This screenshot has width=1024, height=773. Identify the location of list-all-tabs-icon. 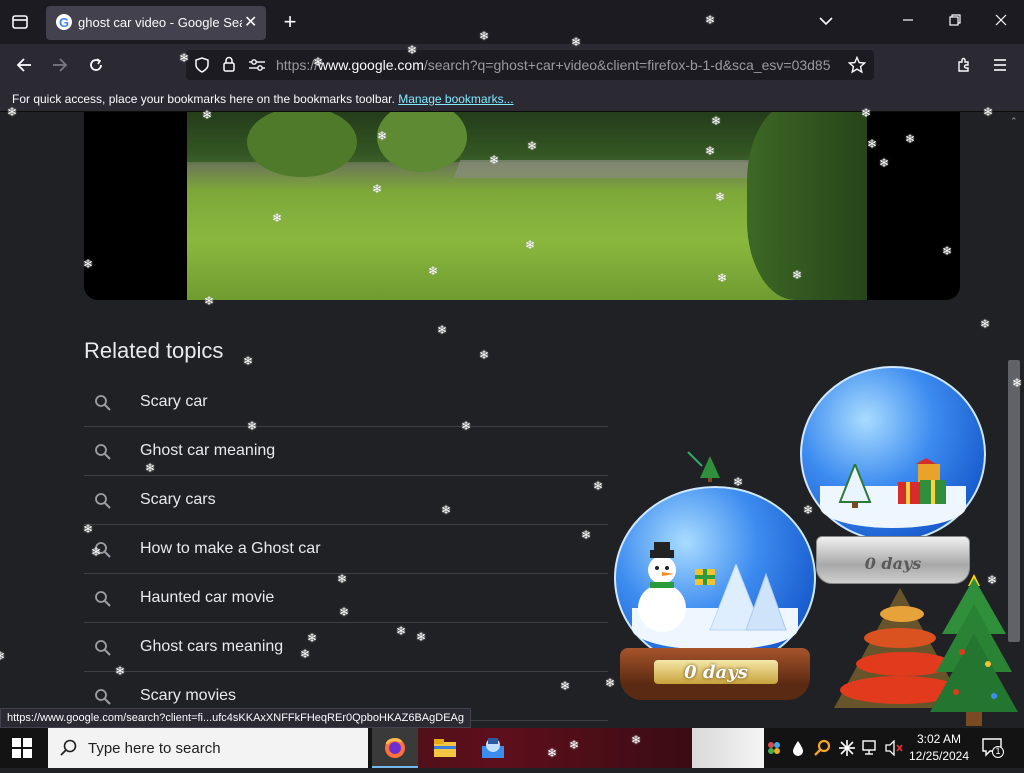
(826, 22).